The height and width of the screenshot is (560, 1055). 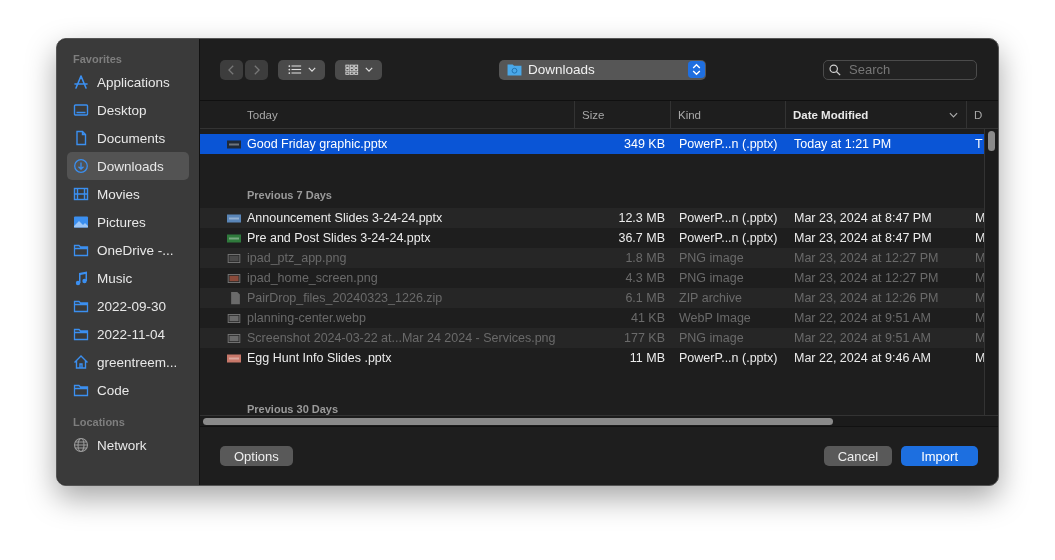 I want to click on file-name: Pre and Post Slides 3-24-24.pptx, so click(x=339, y=238).